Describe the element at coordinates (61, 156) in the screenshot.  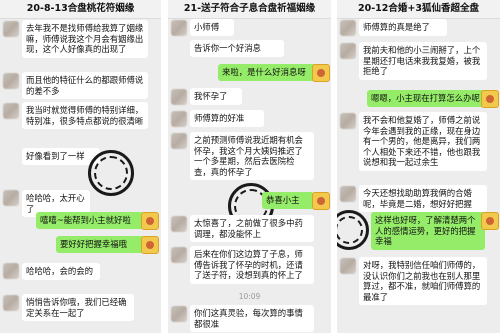
I see `message-bubble: 好像看到了一样` at that location.